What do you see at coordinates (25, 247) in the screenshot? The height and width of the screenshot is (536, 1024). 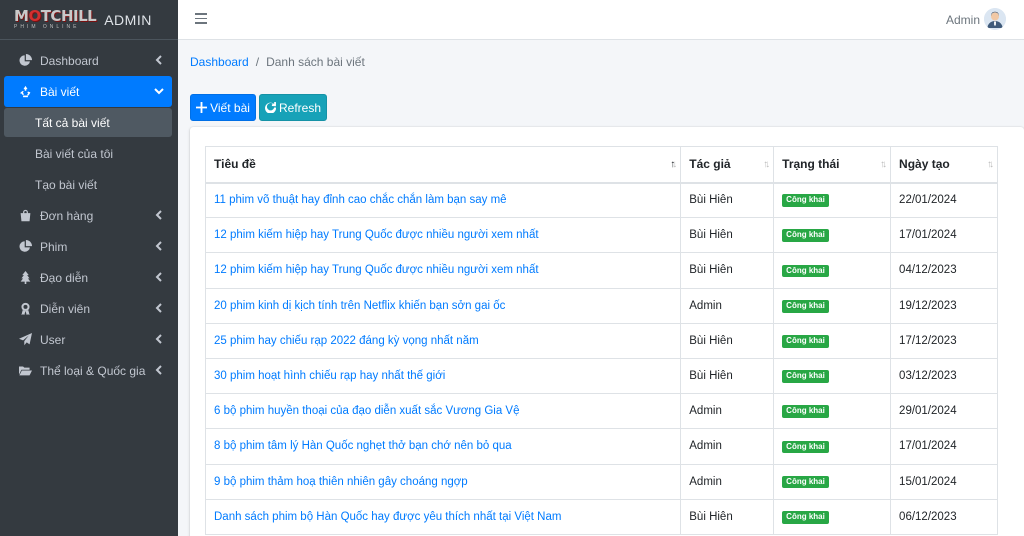 I see `chart-pie-icon` at bounding box center [25, 247].